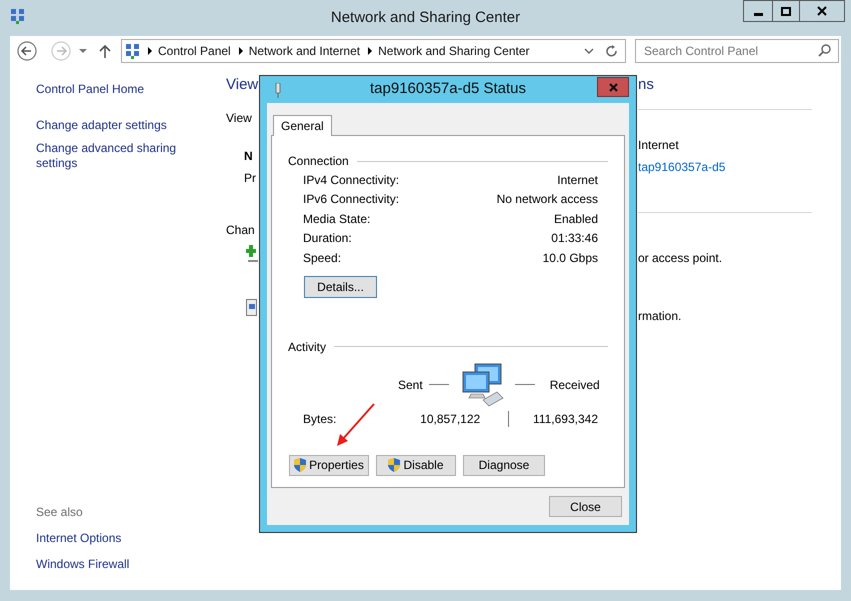 The height and width of the screenshot is (601, 851). What do you see at coordinates (302, 125) in the screenshot?
I see `tab: General` at bounding box center [302, 125].